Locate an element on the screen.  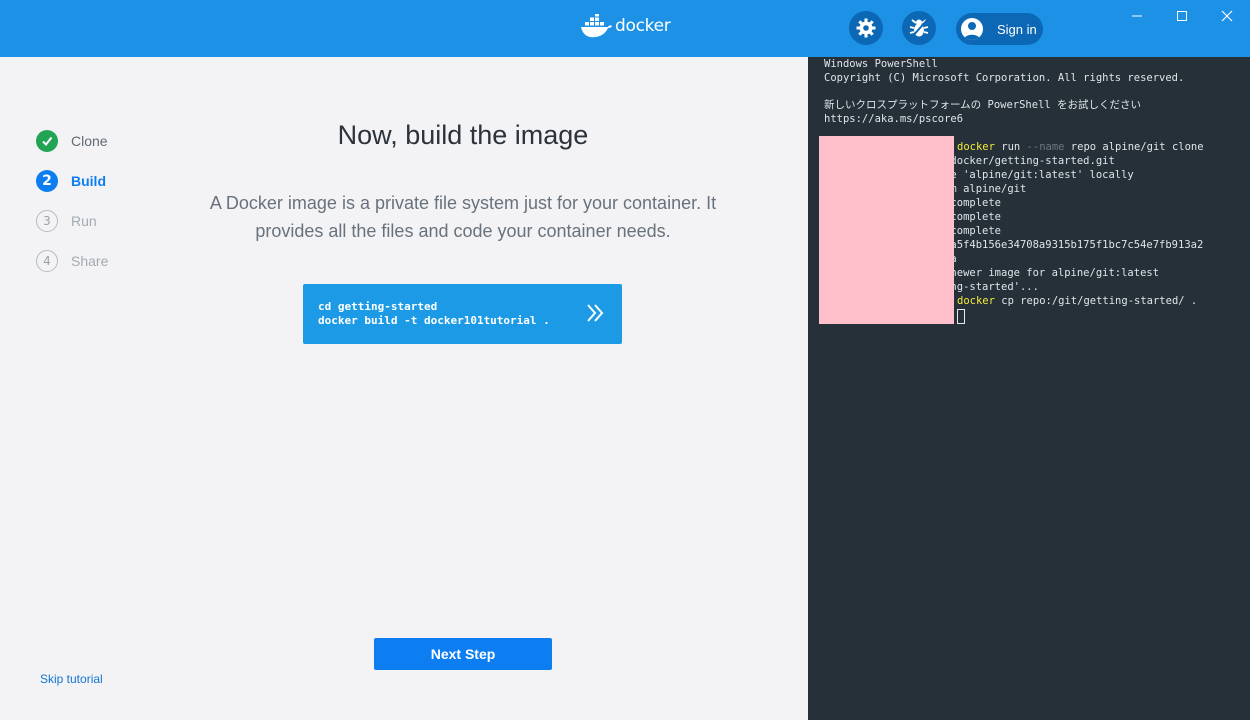
docker-whale-icon is located at coordinates (596, 26).